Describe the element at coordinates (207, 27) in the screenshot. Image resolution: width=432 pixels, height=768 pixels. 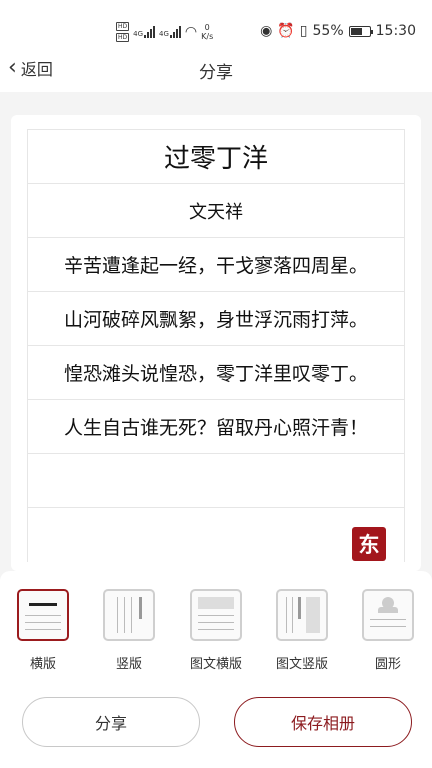
I see `network-speed-value: 0` at that location.